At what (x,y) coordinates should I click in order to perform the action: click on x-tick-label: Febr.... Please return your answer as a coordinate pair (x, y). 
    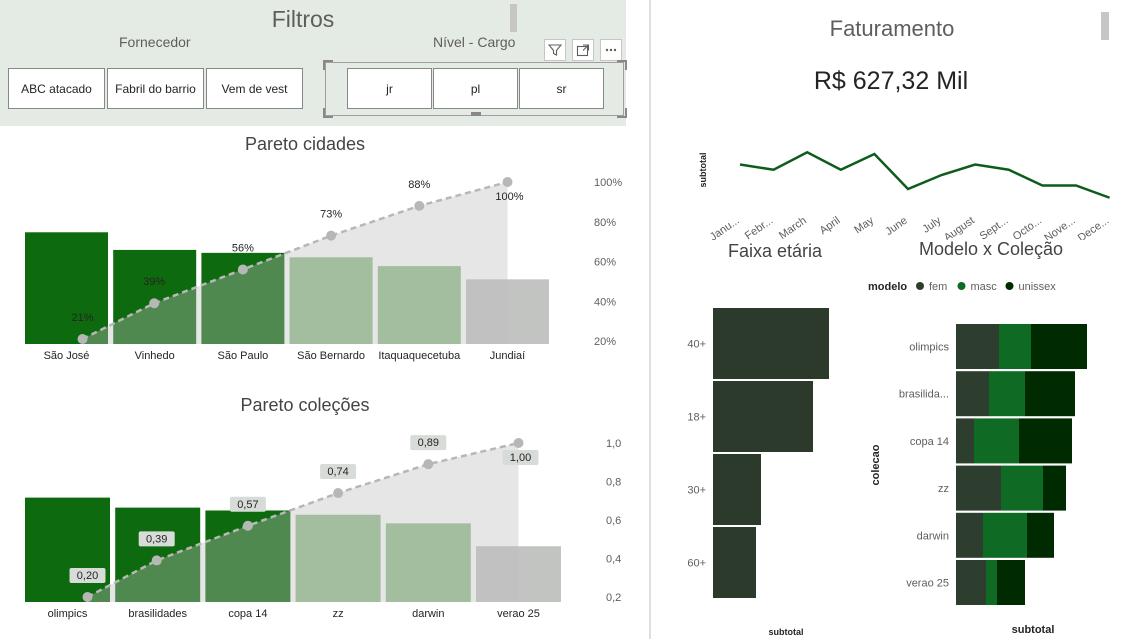
    Looking at the image, I should click on (759, 227).